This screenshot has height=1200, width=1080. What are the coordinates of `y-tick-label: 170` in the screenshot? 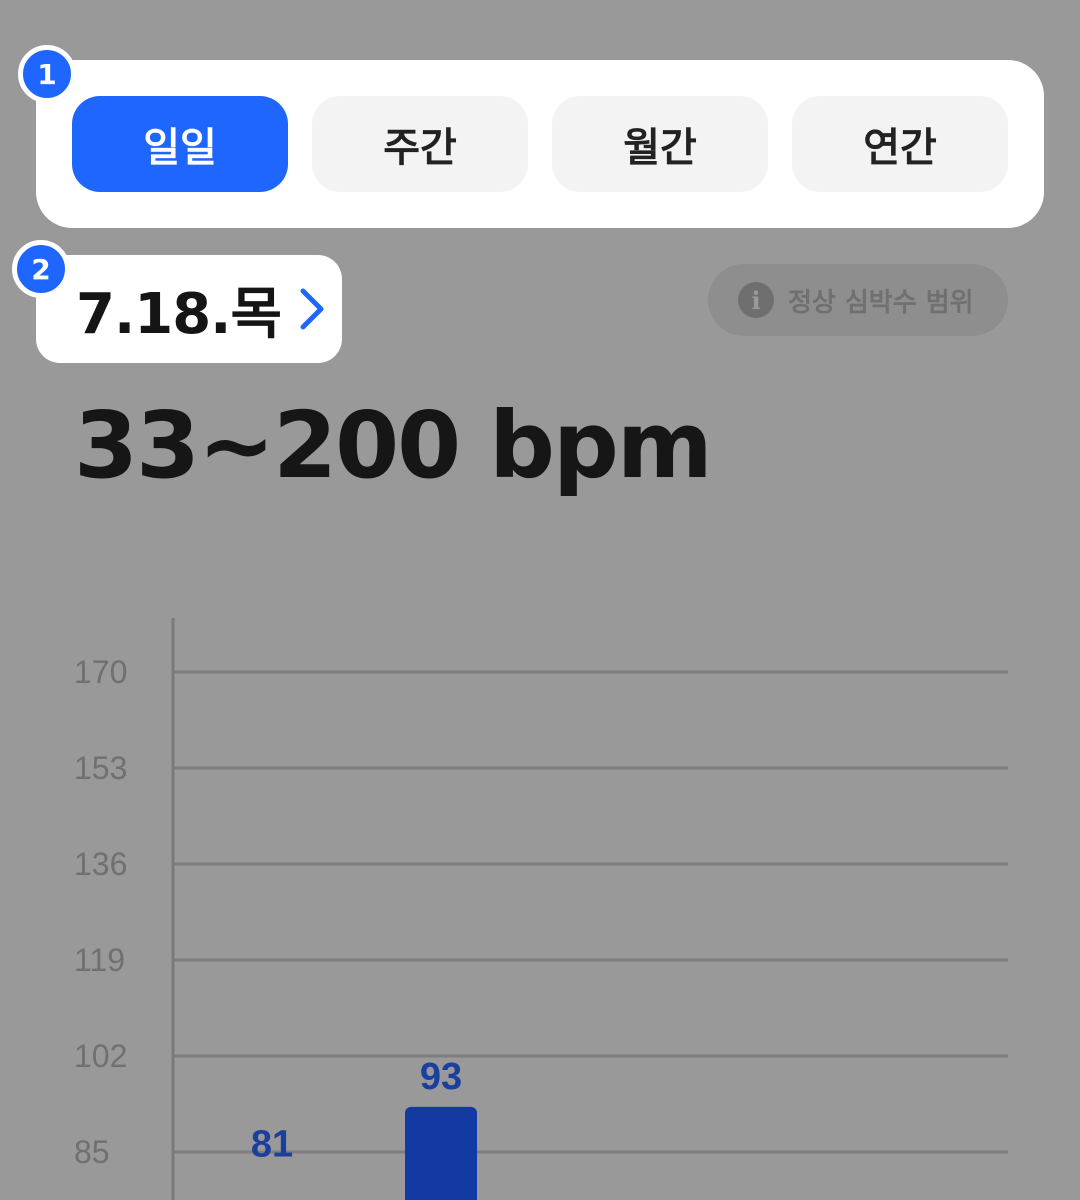 It's located at (100, 672).